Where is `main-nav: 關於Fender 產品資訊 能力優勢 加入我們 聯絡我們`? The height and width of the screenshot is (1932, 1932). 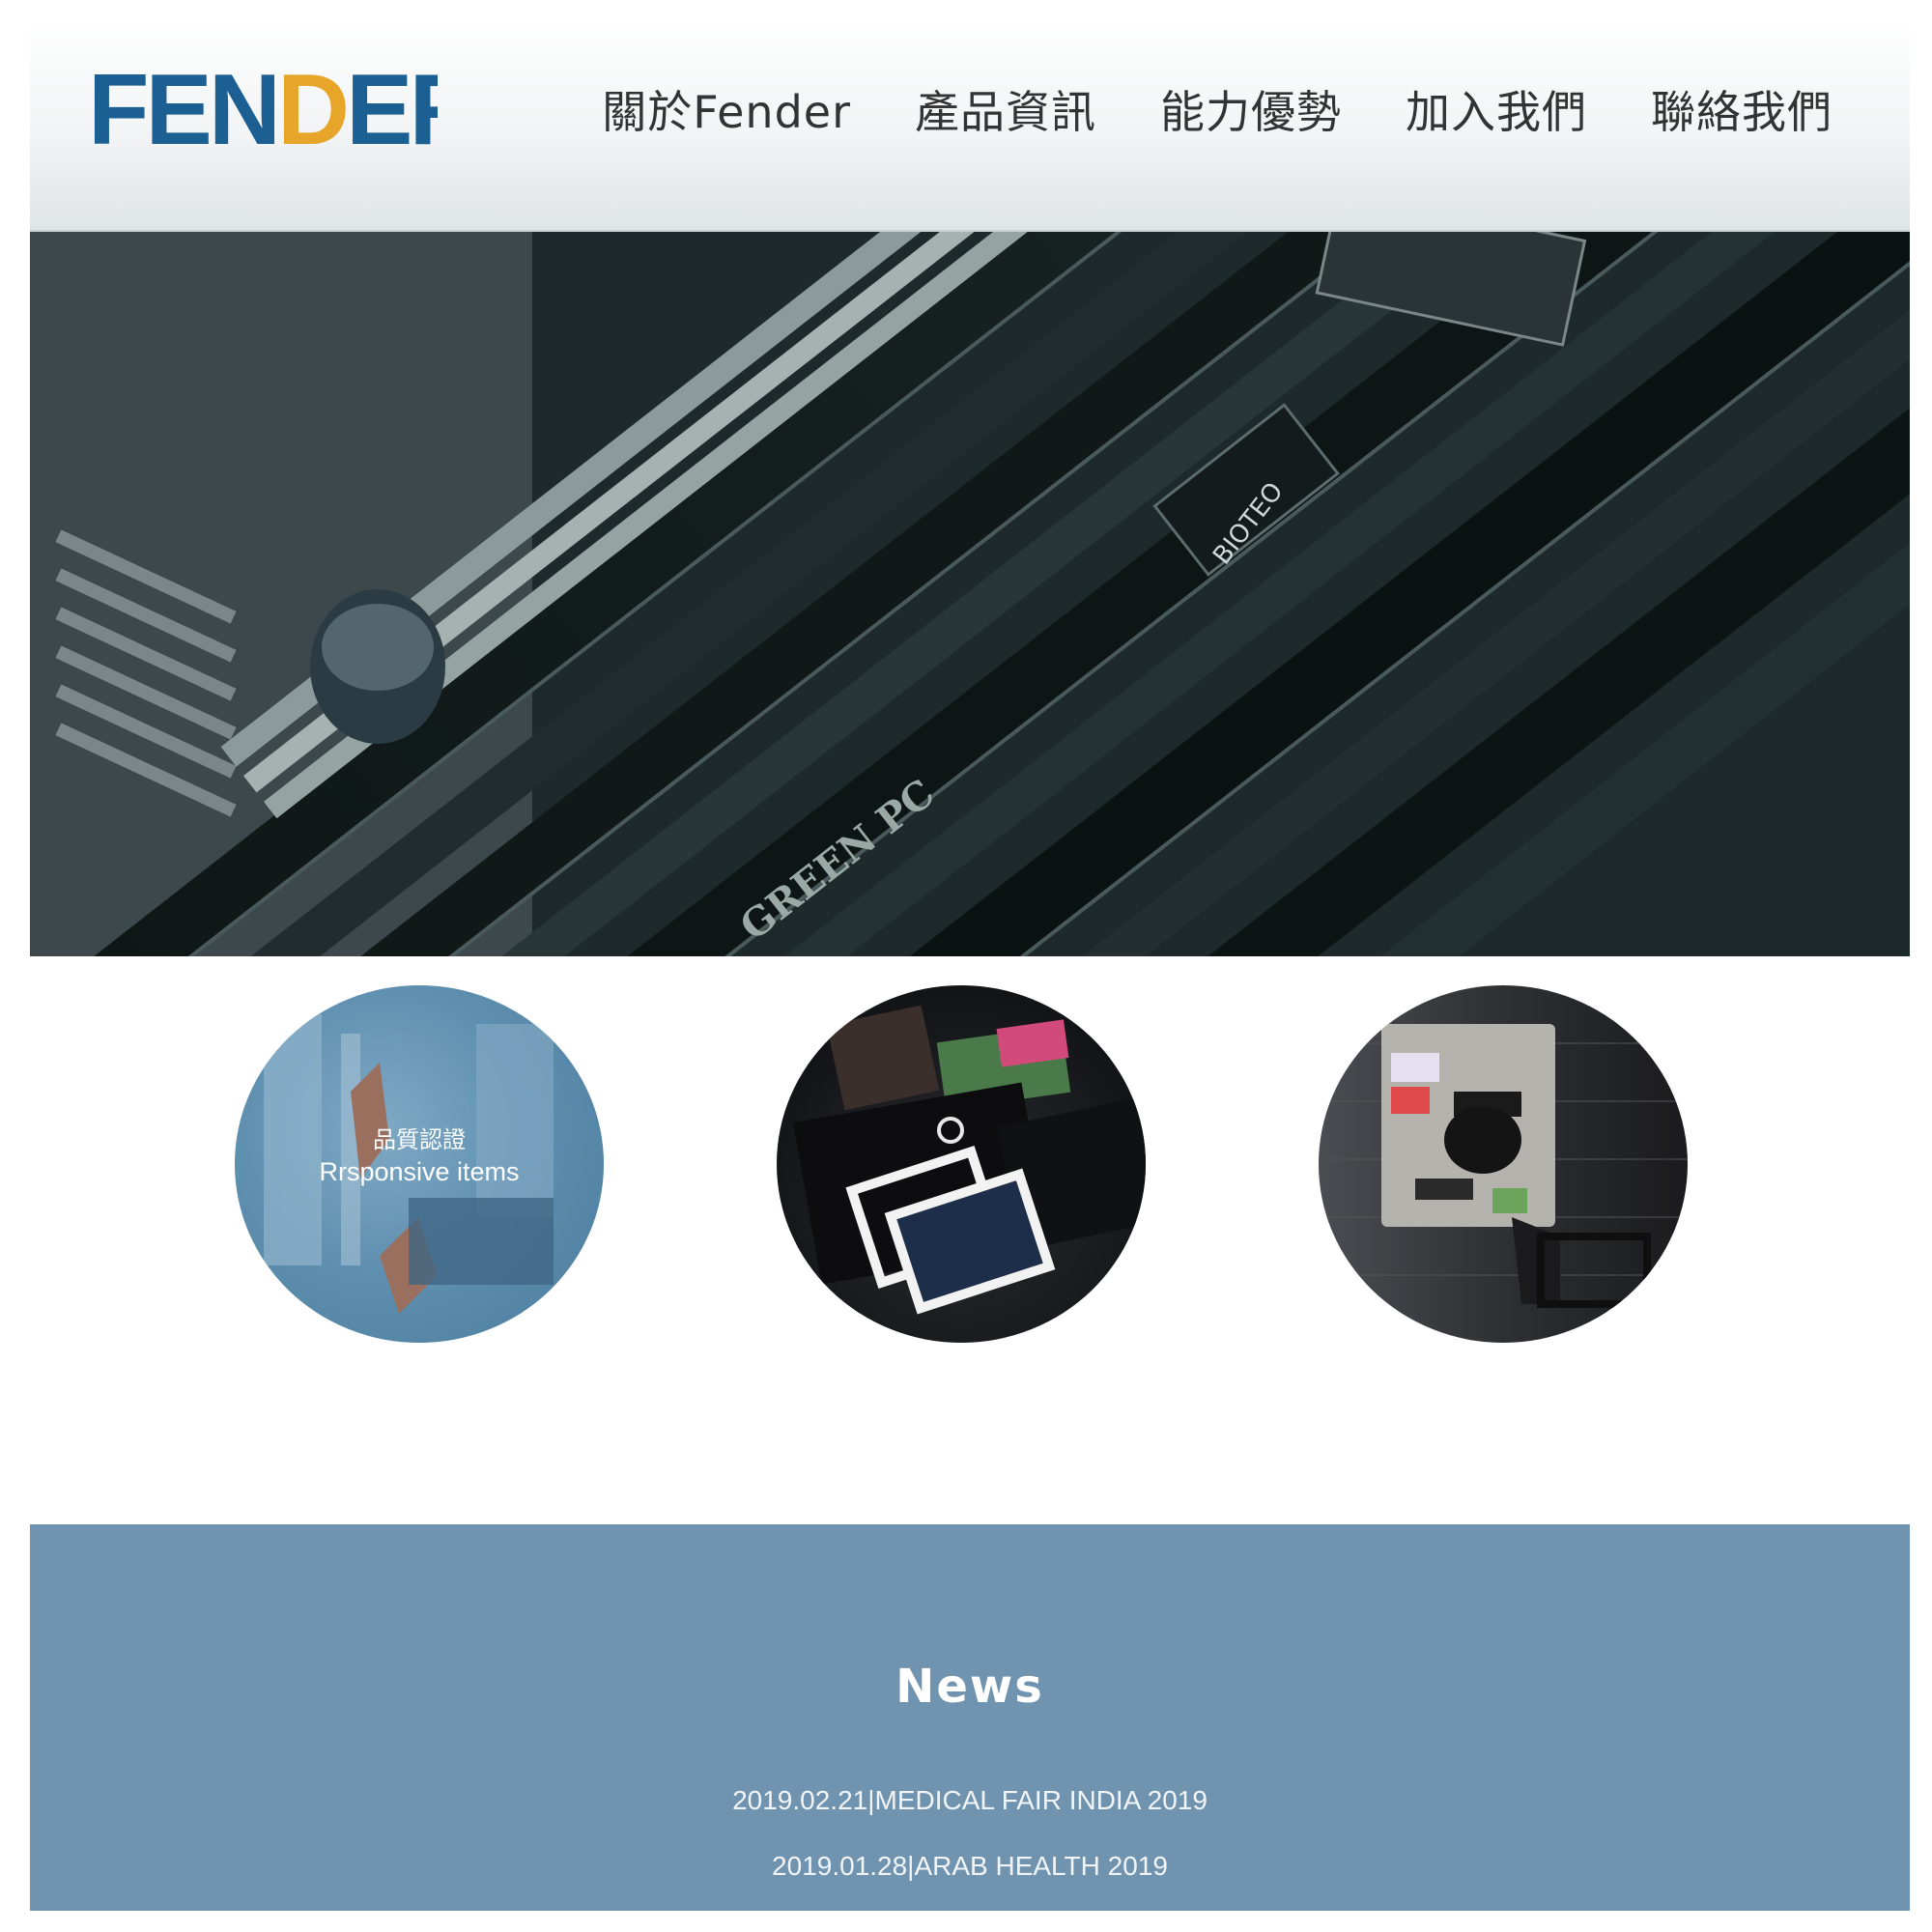
main-nav: 關於Fender 產品資訊 能力優勢 加入我們 聯絡我們 is located at coordinates (1217, 109).